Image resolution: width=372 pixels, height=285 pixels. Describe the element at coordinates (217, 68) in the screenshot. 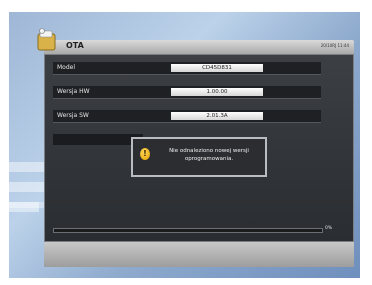

I see `field-value: CD45D831` at that location.